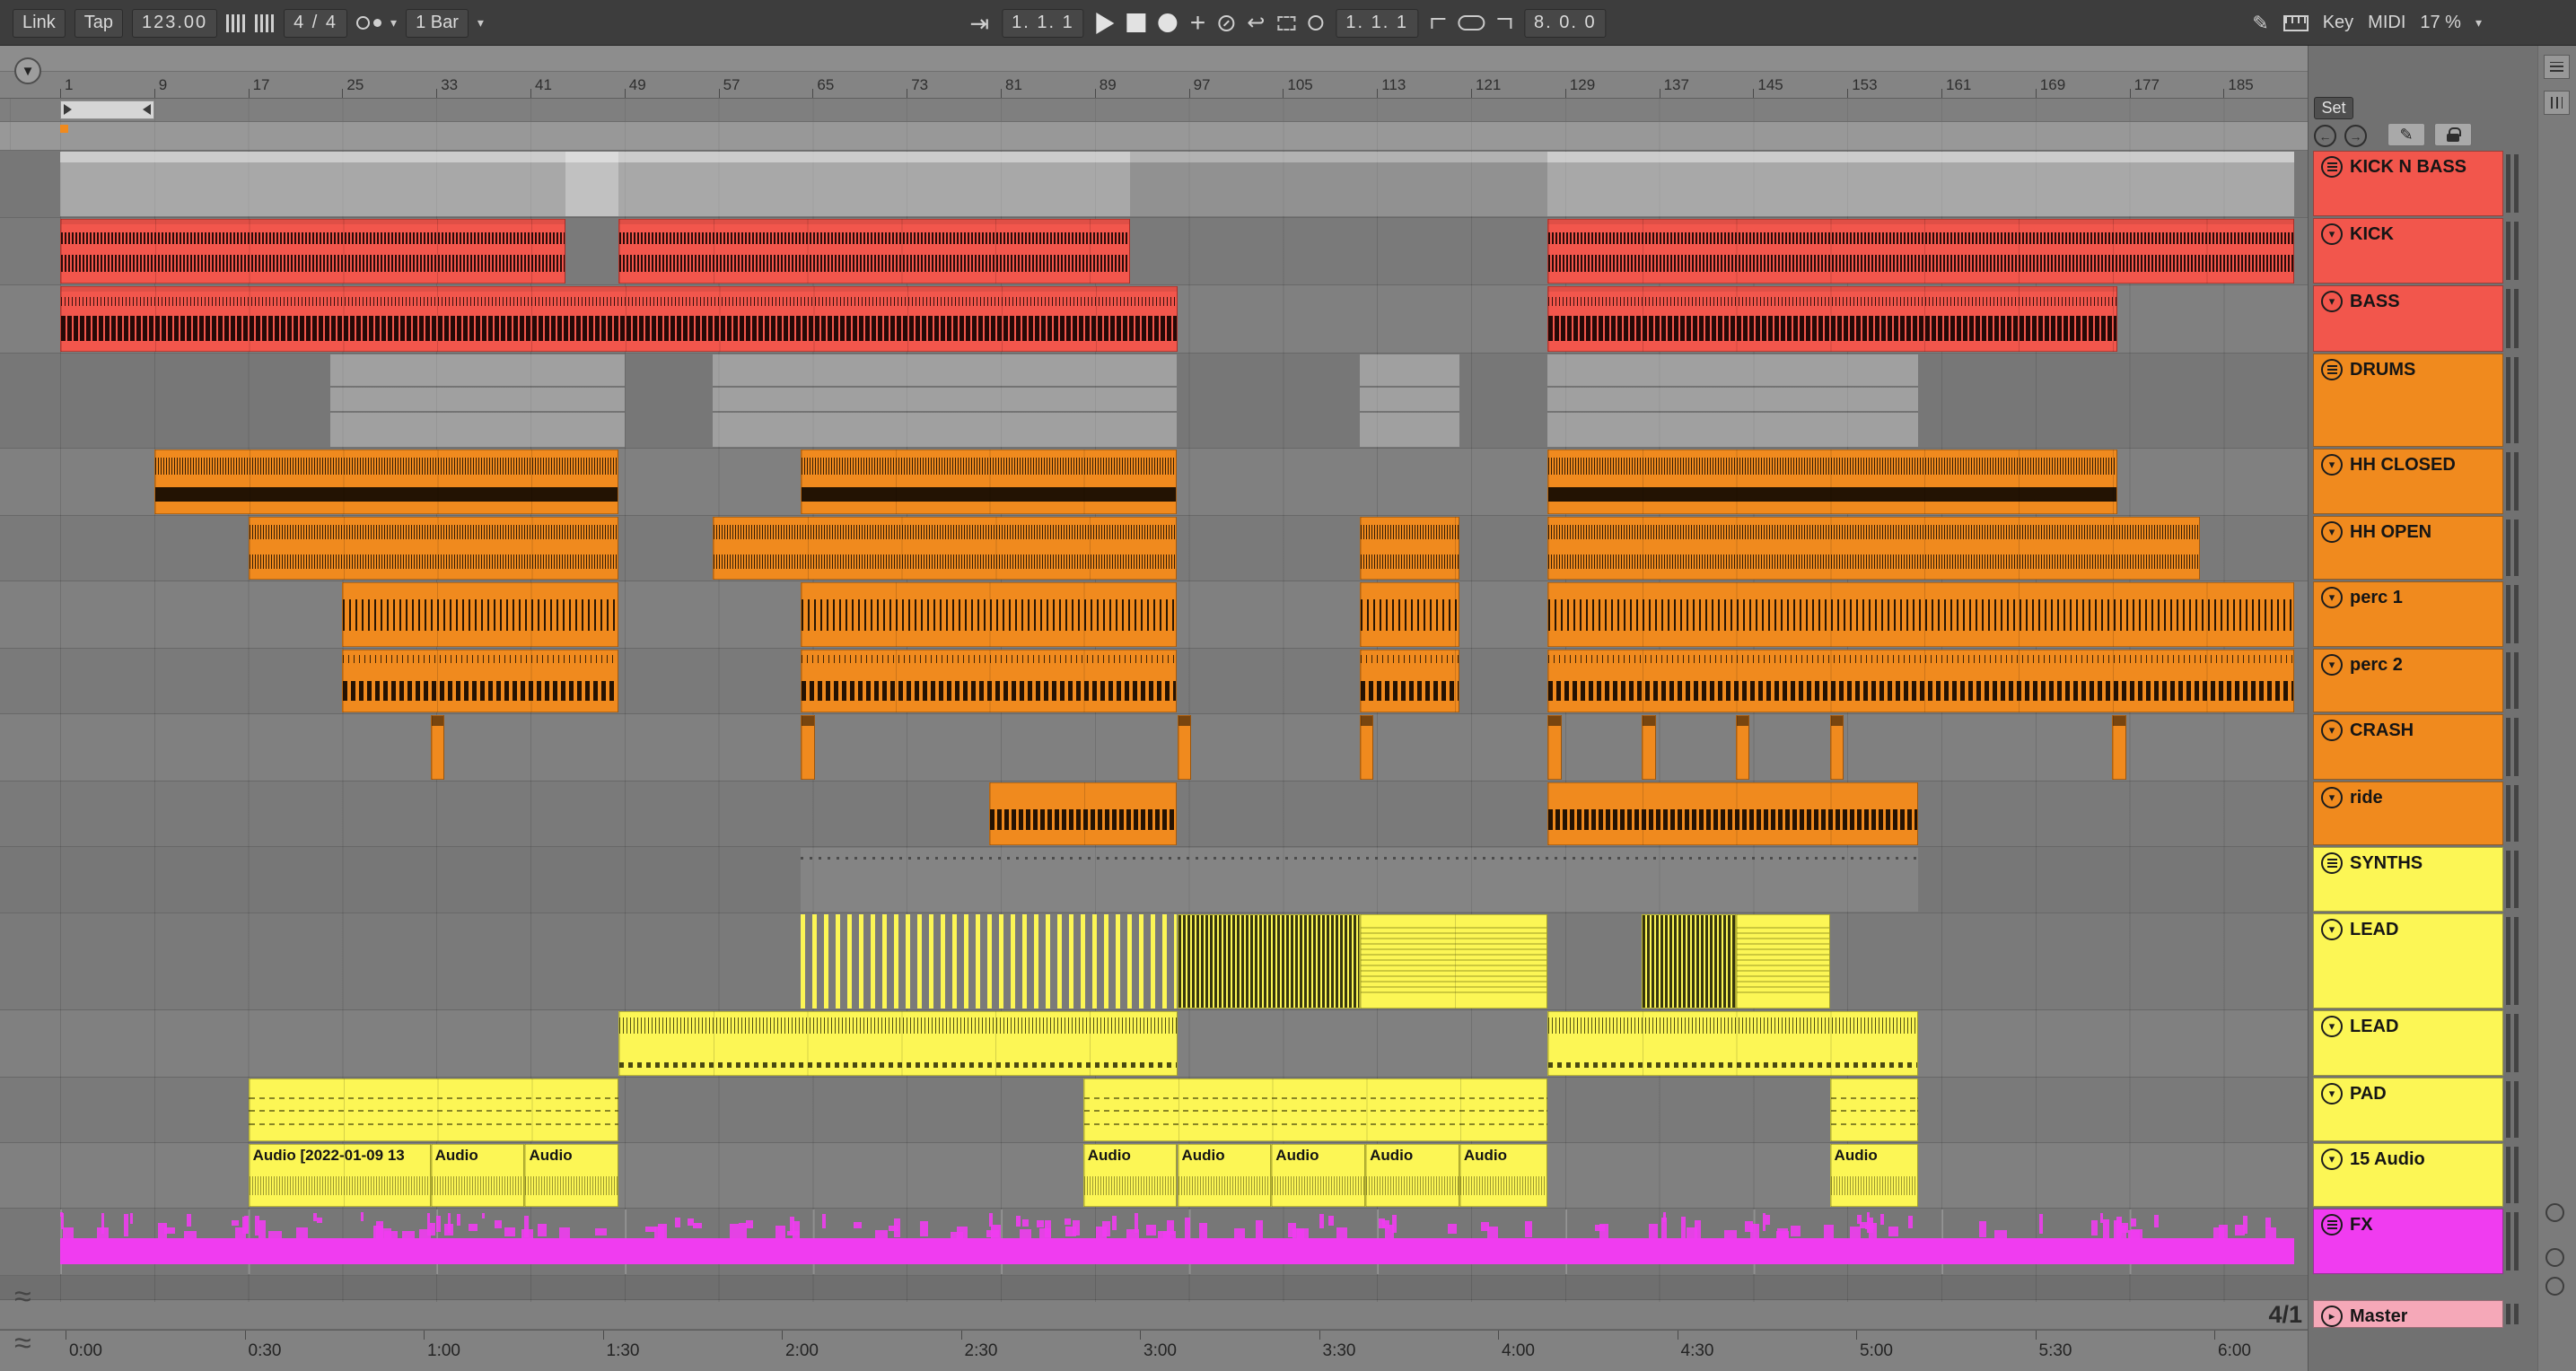 This screenshot has height=1371, width=2576. Describe the element at coordinates (1154, 136) in the screenshot. I see `scrub-area` at that location.